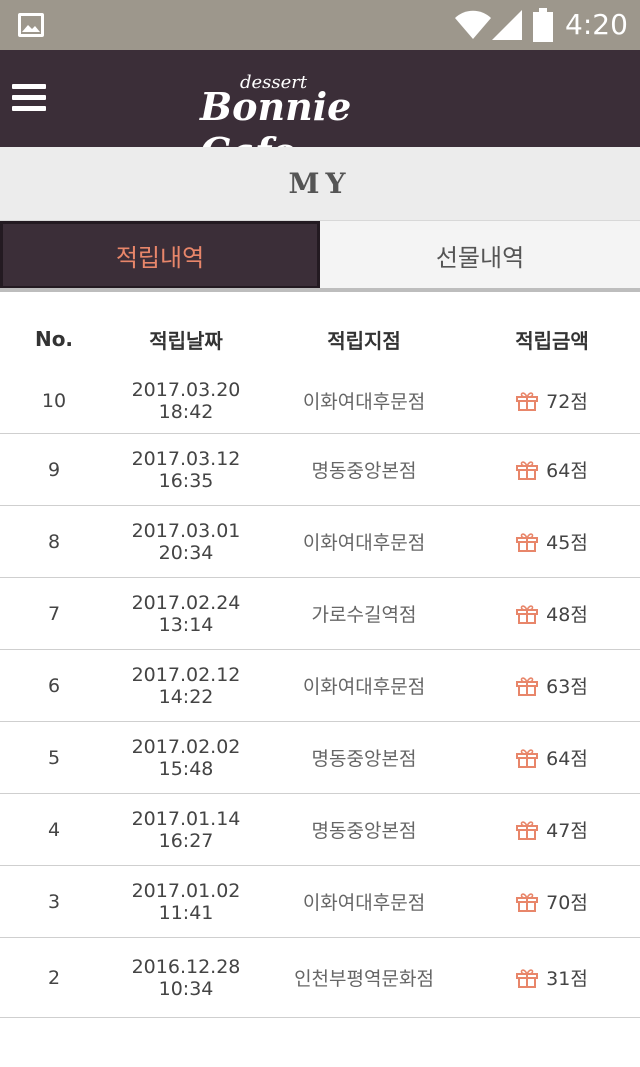  Describe the element at coordinates (320, 339) in the screenshot. I see `table-header: No. 적립날짜 적립지점 적립금액` at that location.